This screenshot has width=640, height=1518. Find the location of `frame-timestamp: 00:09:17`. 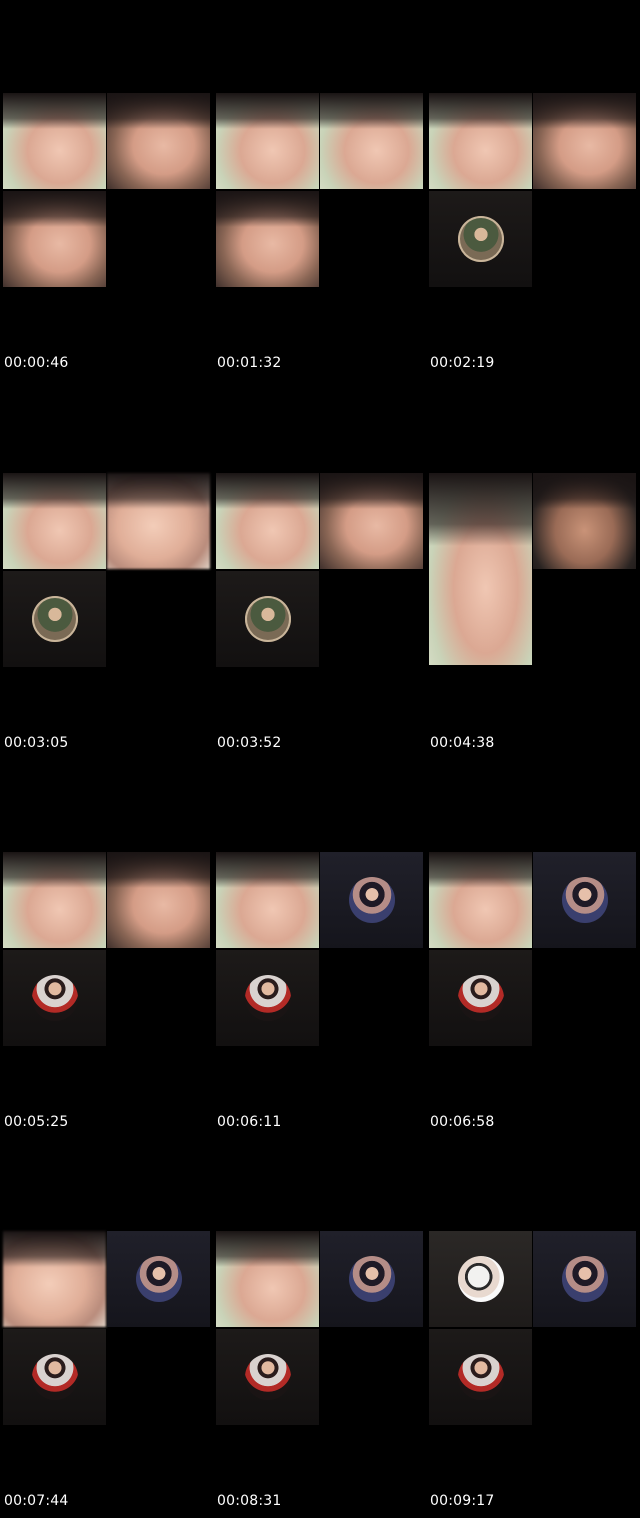

frame-timestamp: 00:09:17 is located at coordinates (462, 1501).